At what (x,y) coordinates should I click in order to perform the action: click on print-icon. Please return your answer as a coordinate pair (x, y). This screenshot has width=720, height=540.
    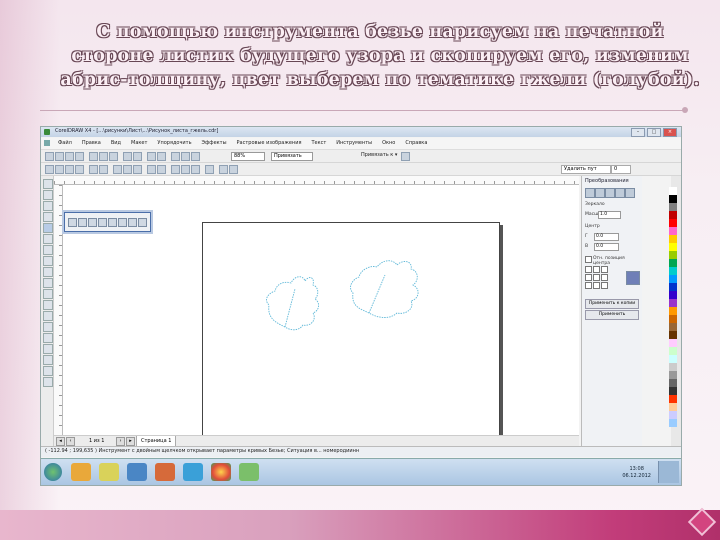
    Looking at the image, I should click on (79, 156).